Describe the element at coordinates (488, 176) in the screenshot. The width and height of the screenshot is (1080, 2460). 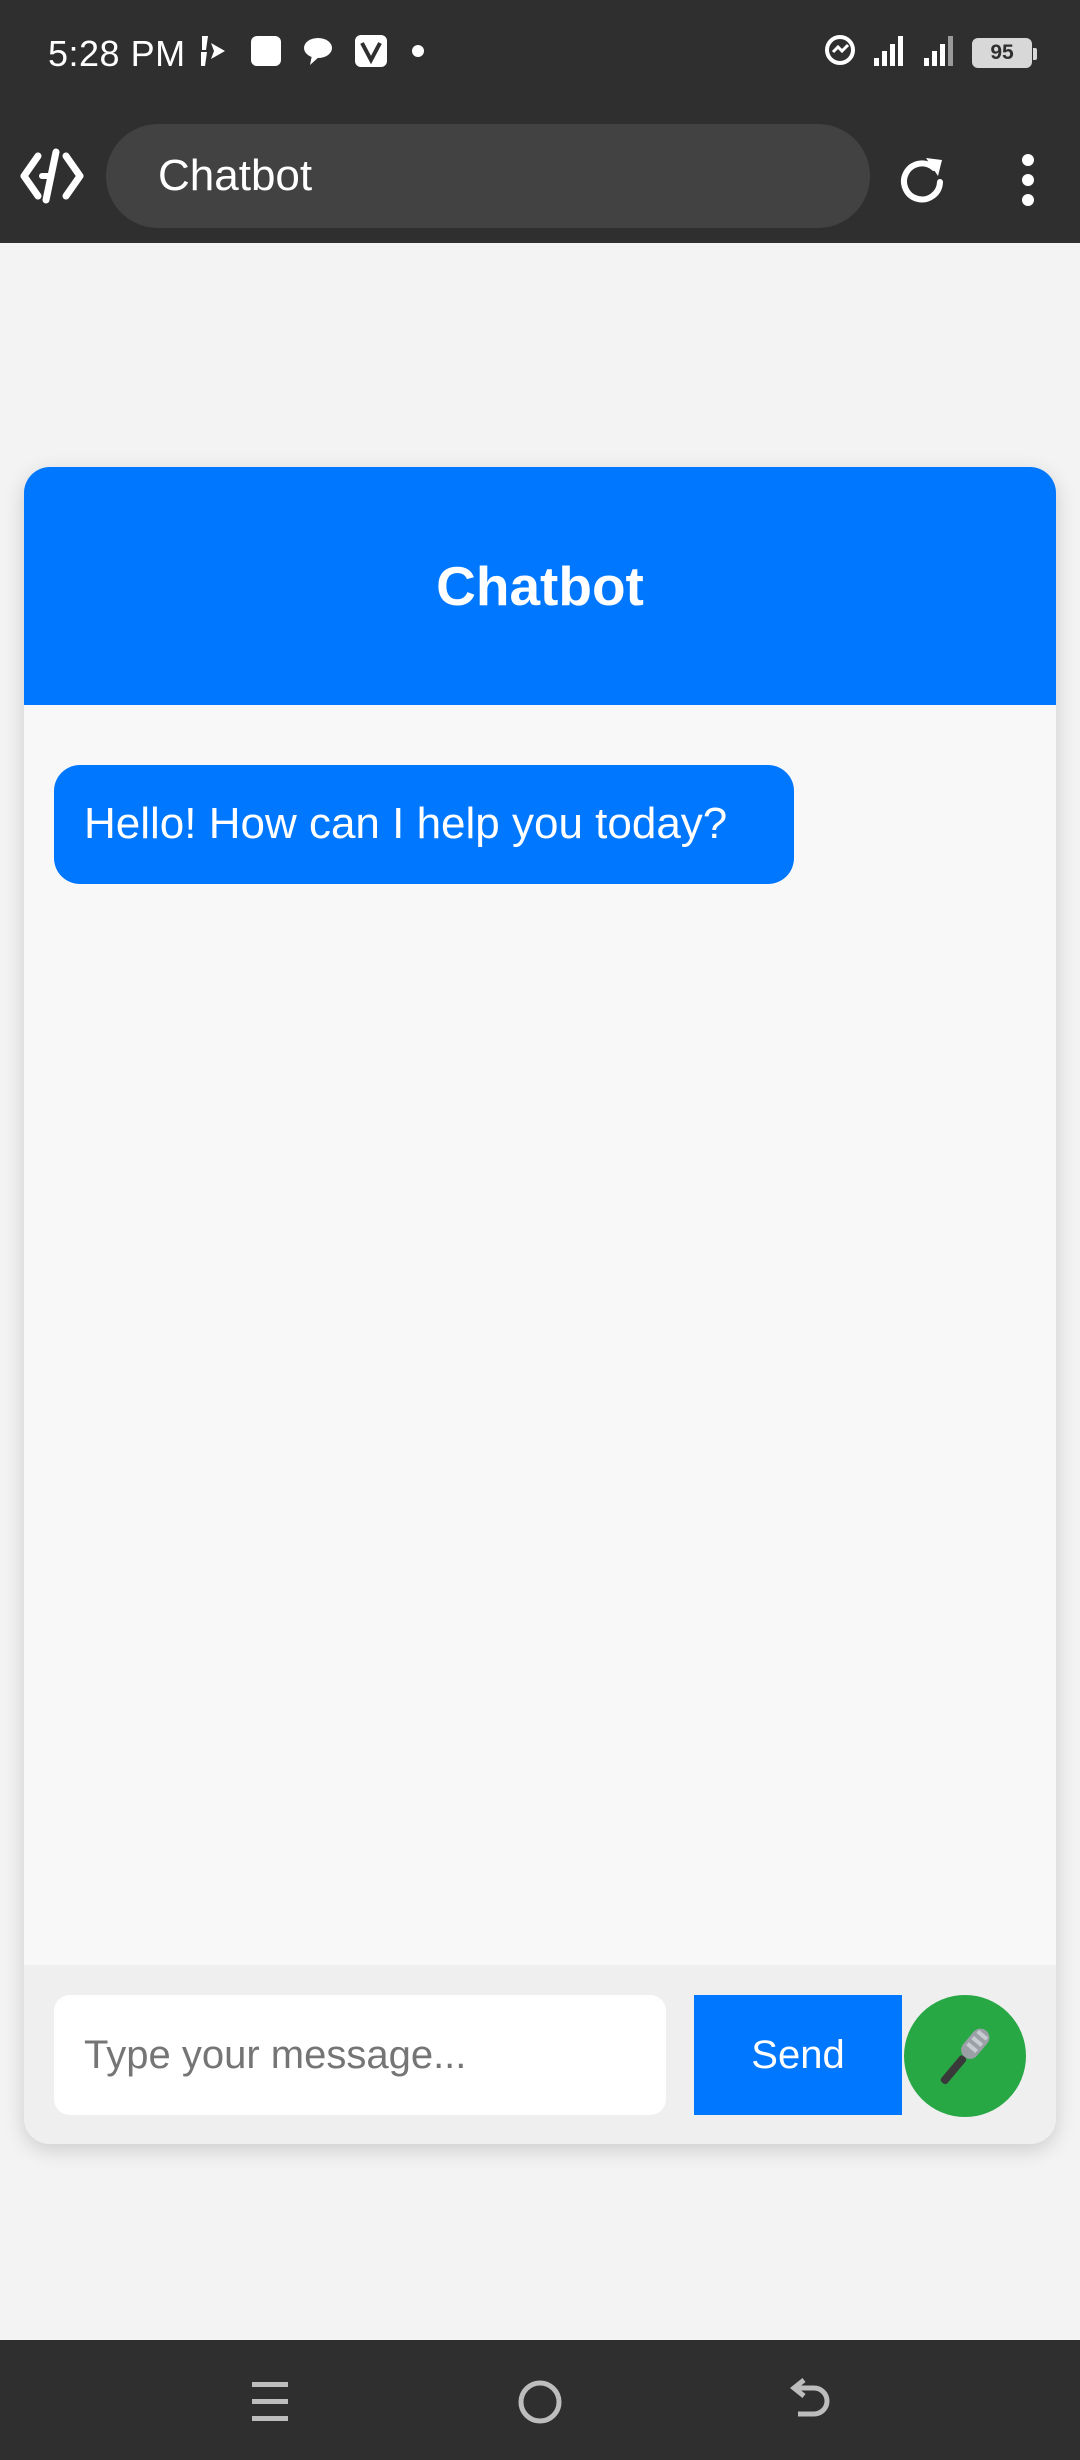
I see `address-bar: Chatbot` at that location.